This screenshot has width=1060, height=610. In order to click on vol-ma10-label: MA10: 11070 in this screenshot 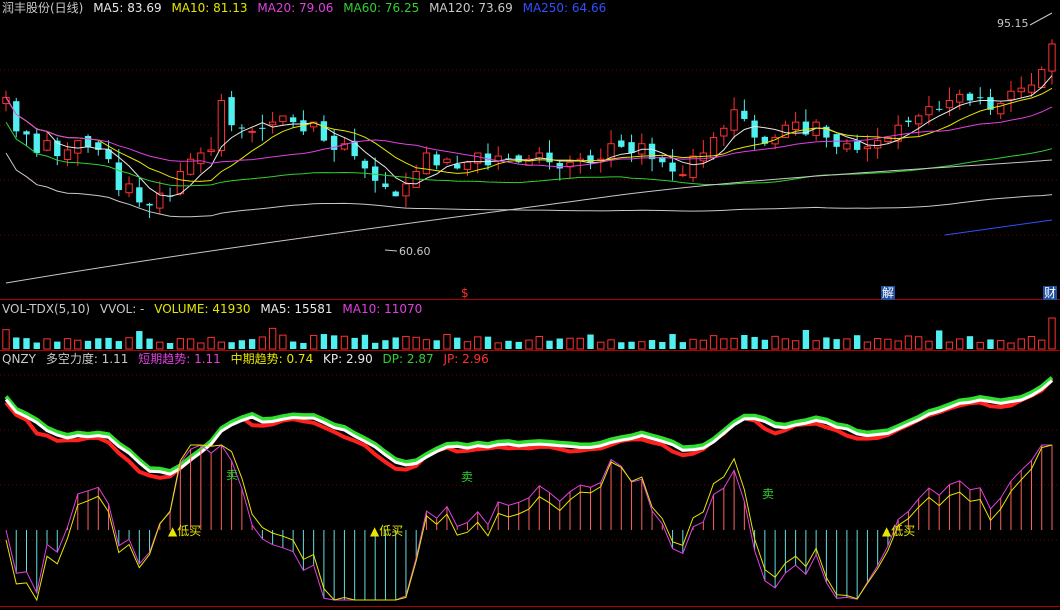, I will do `click(382, 309)`.